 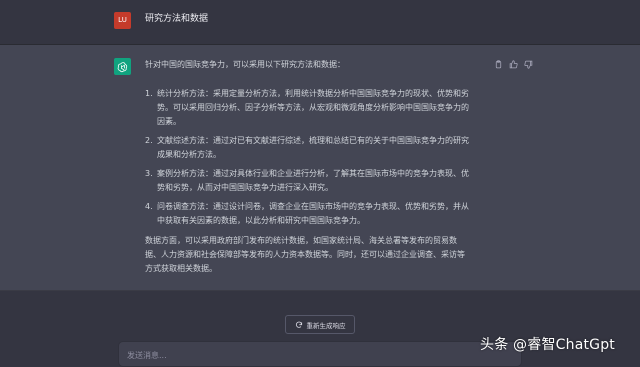 I want to click on message-input-box, so click(x=320, y=354).